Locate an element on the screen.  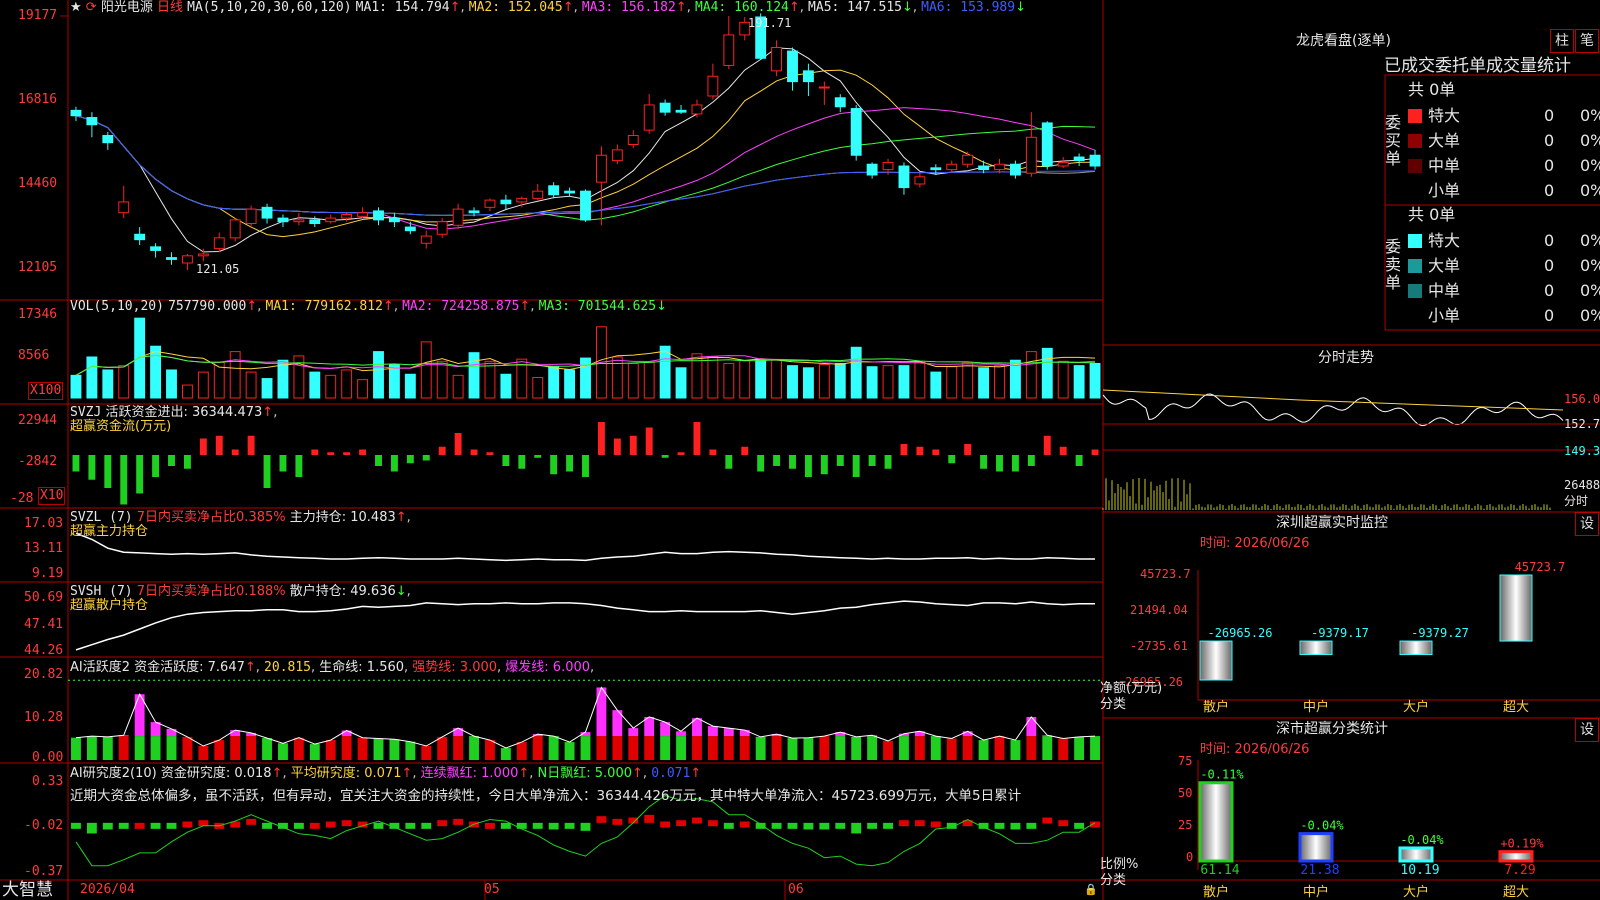
brand-label: 大智慧 is located at coordinates (27, 890).